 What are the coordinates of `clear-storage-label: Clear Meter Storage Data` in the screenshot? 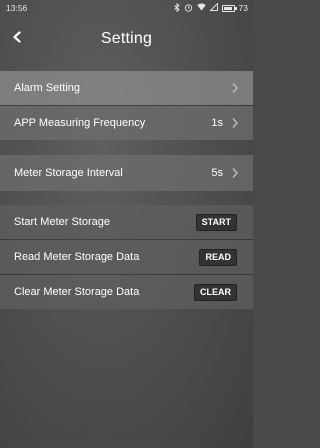 It's located at (77, 292).